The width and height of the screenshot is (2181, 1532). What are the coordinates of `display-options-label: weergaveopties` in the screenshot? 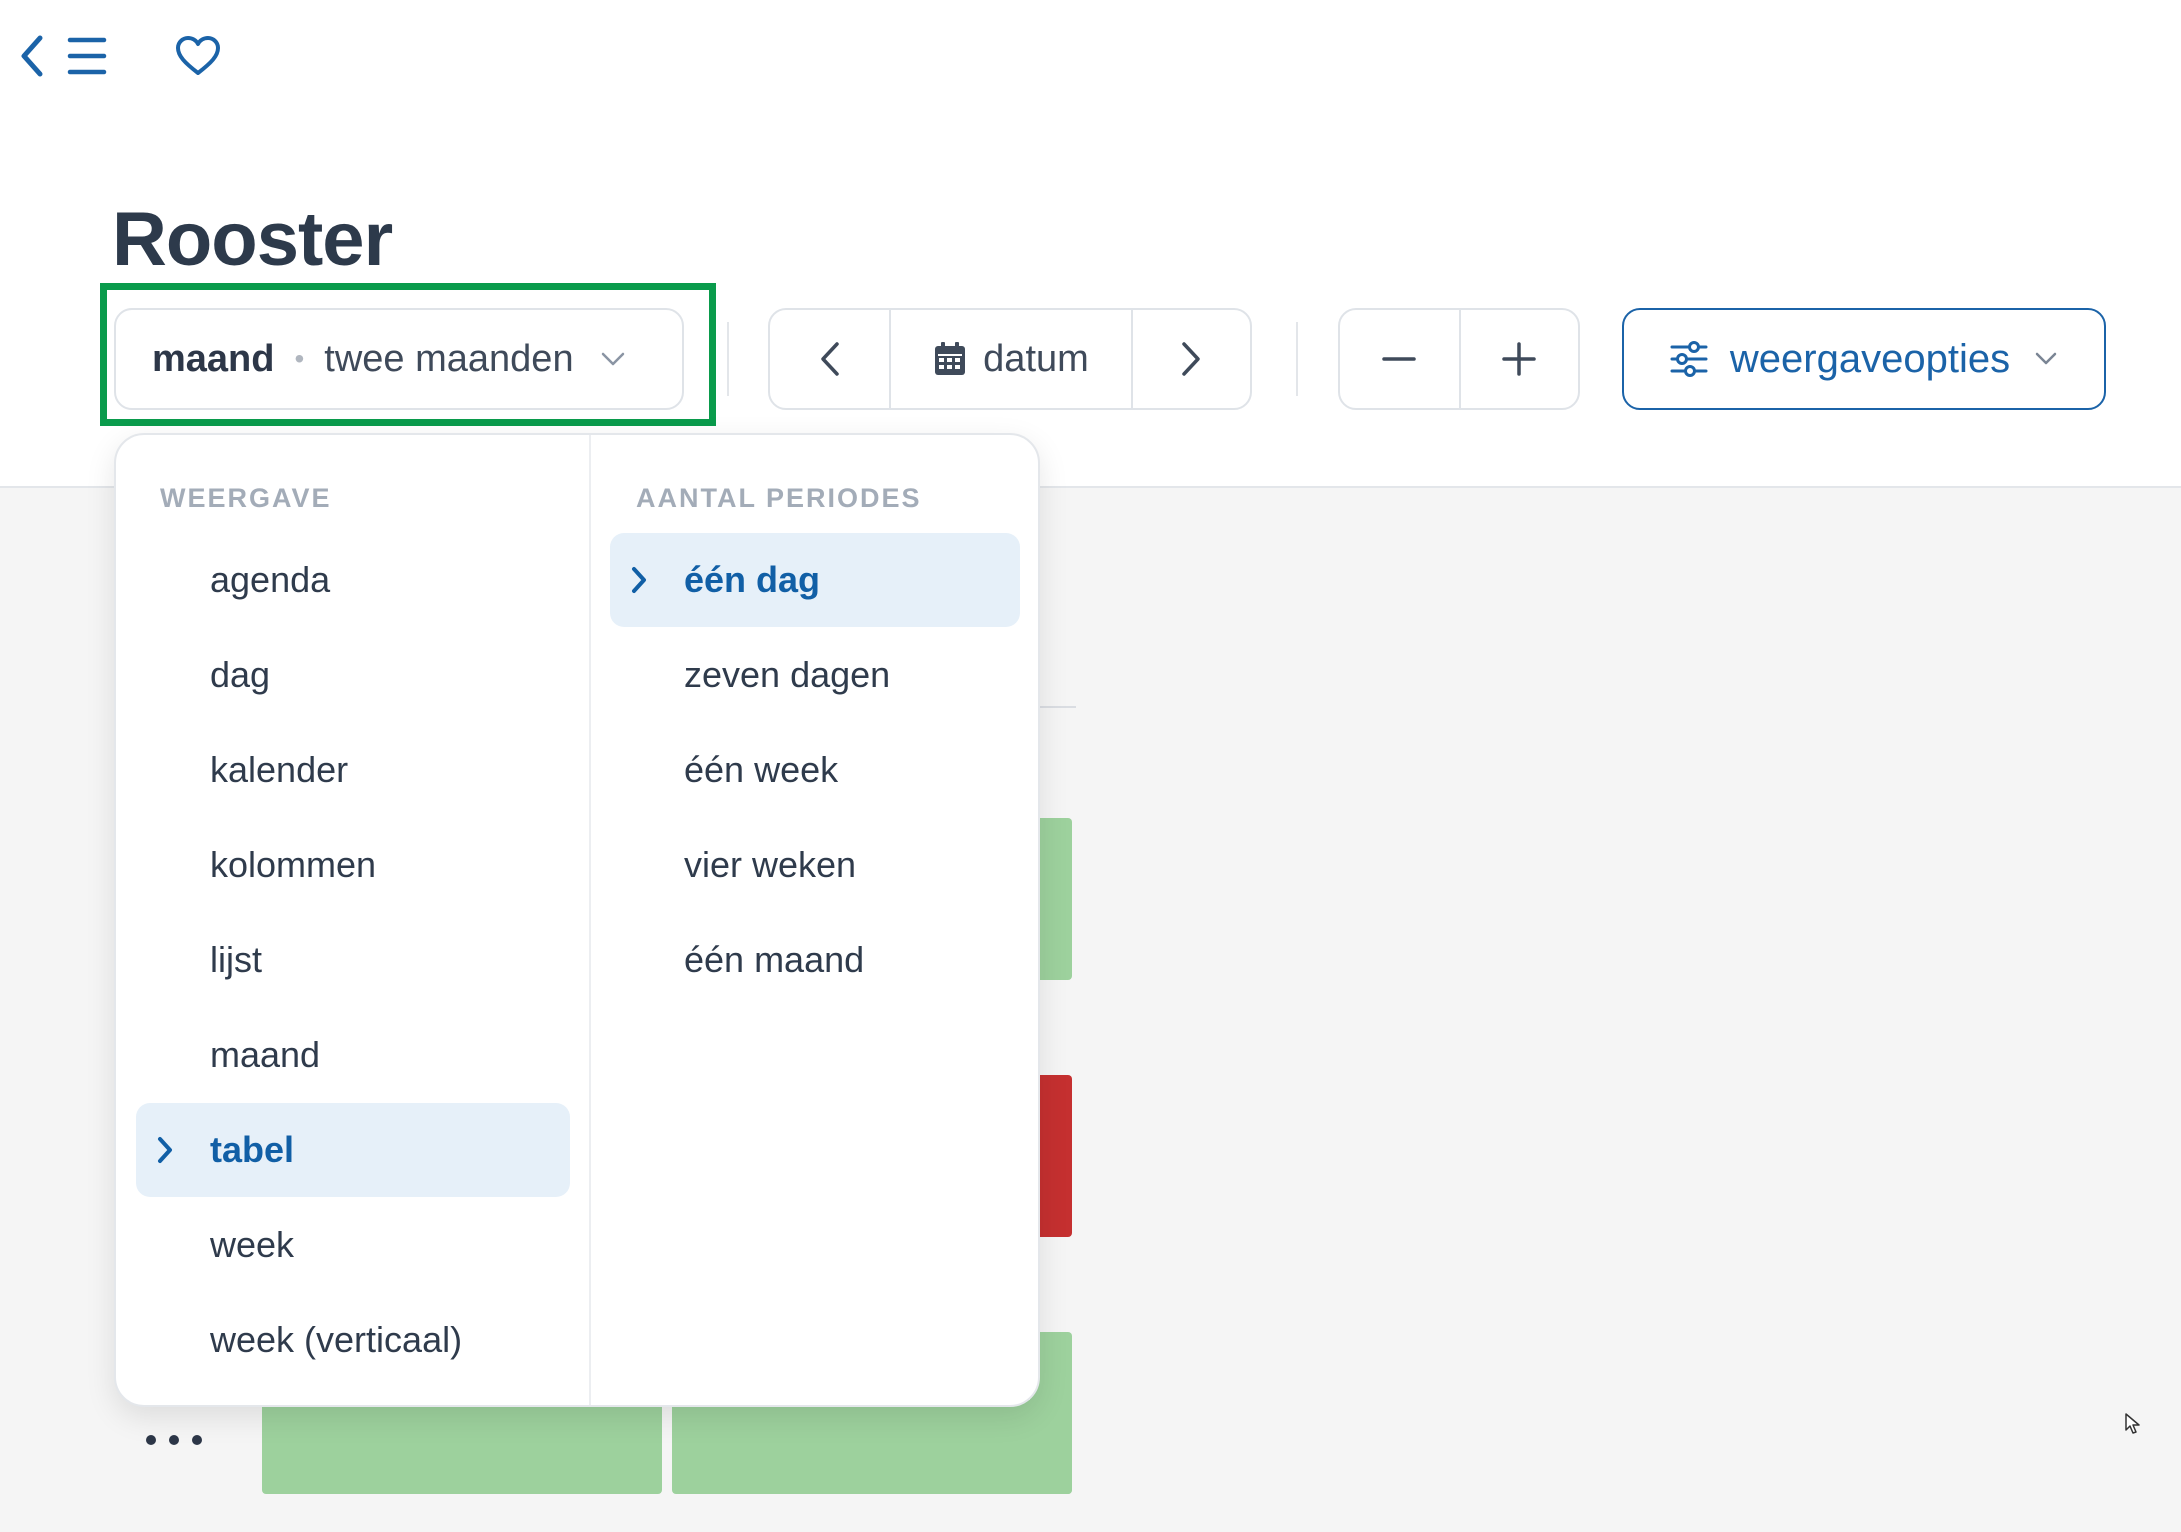 It's located at (1870, 358).